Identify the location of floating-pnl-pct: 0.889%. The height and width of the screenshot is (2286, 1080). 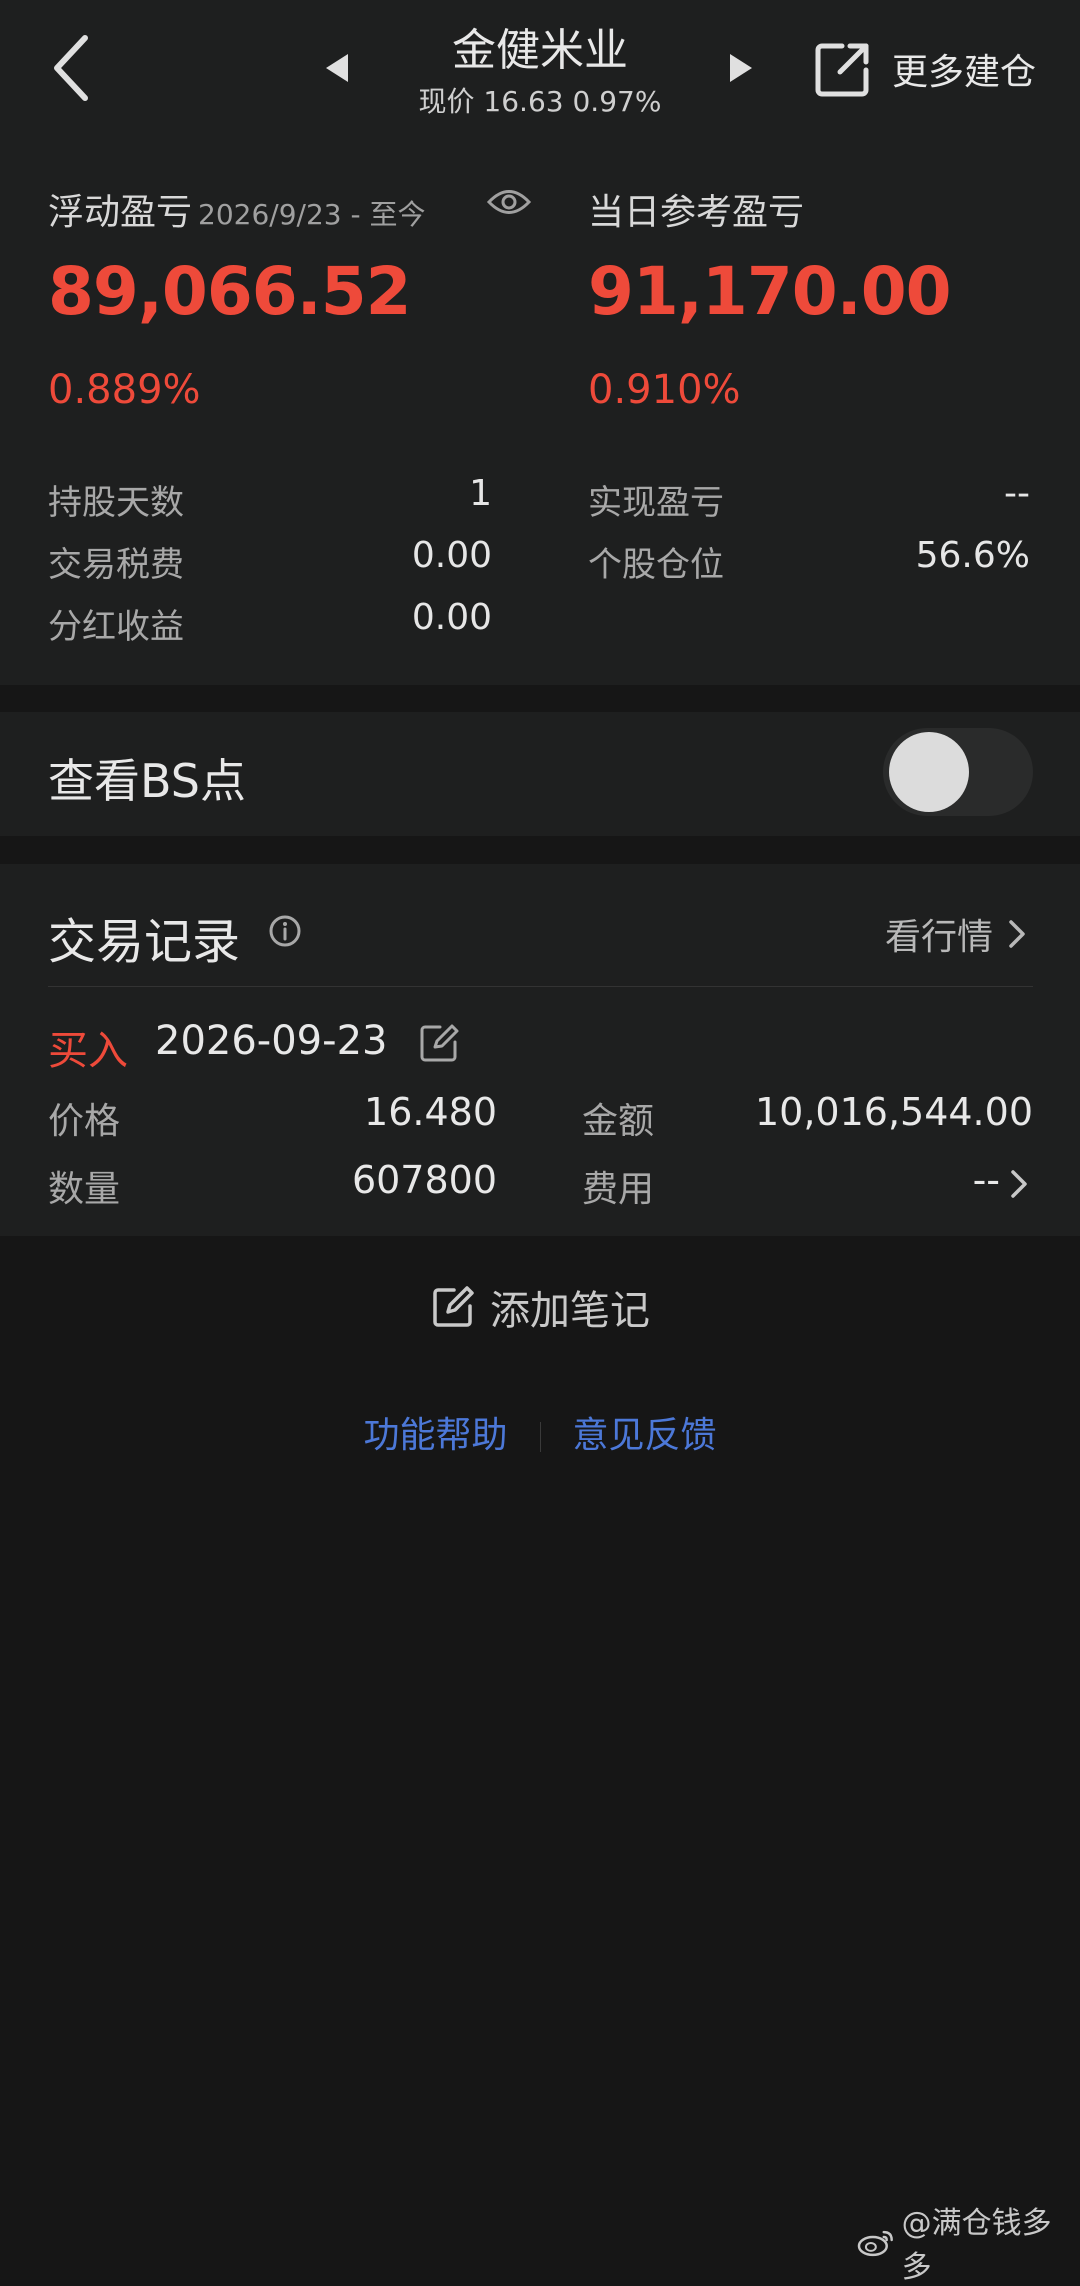
(124, 390).